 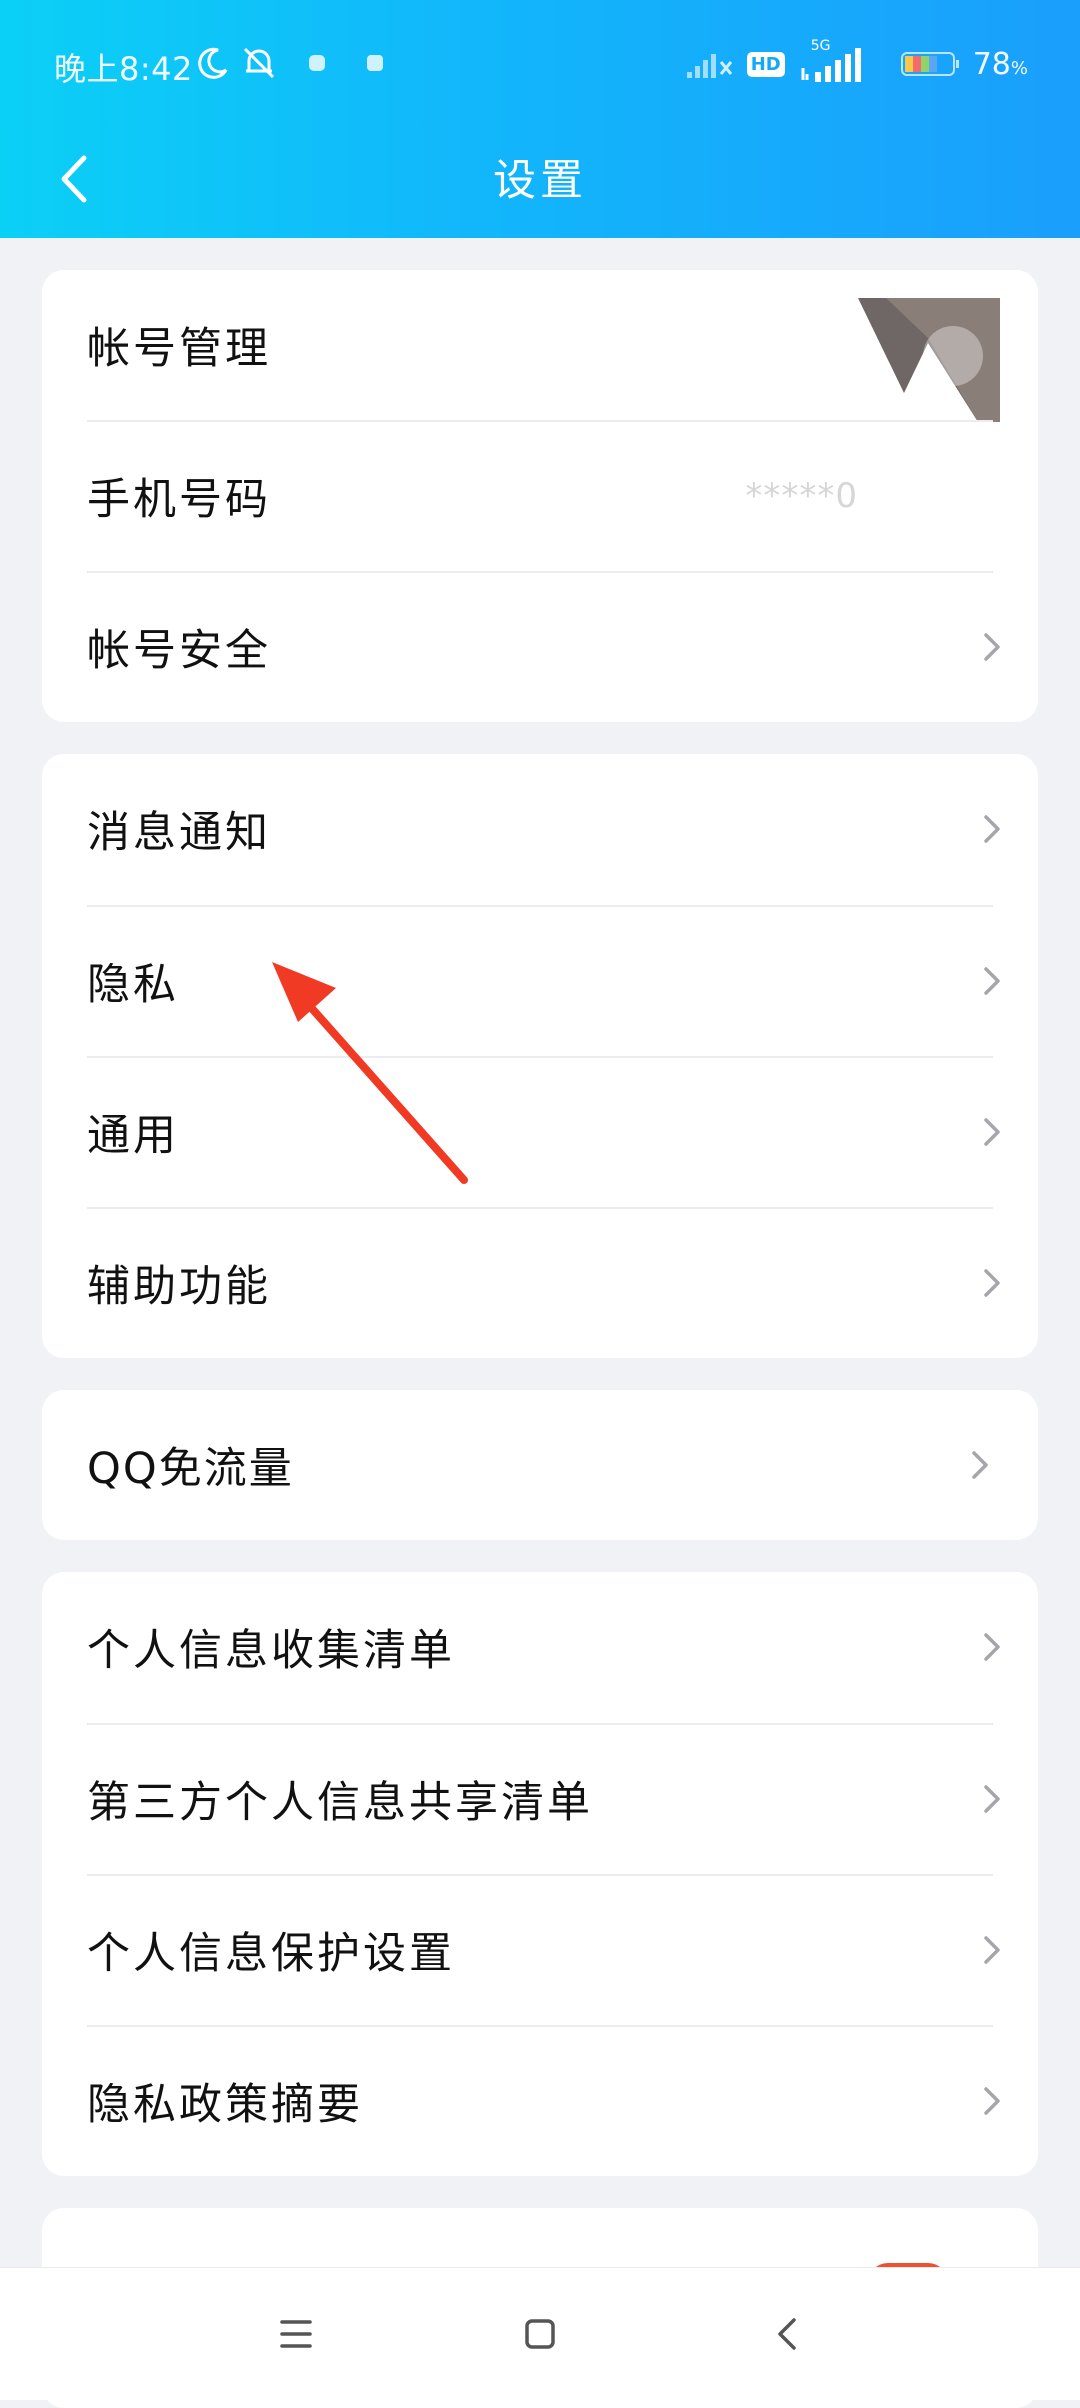 I want to click on row-label: 个人信息收集清单, so click(x=271, y=1651).